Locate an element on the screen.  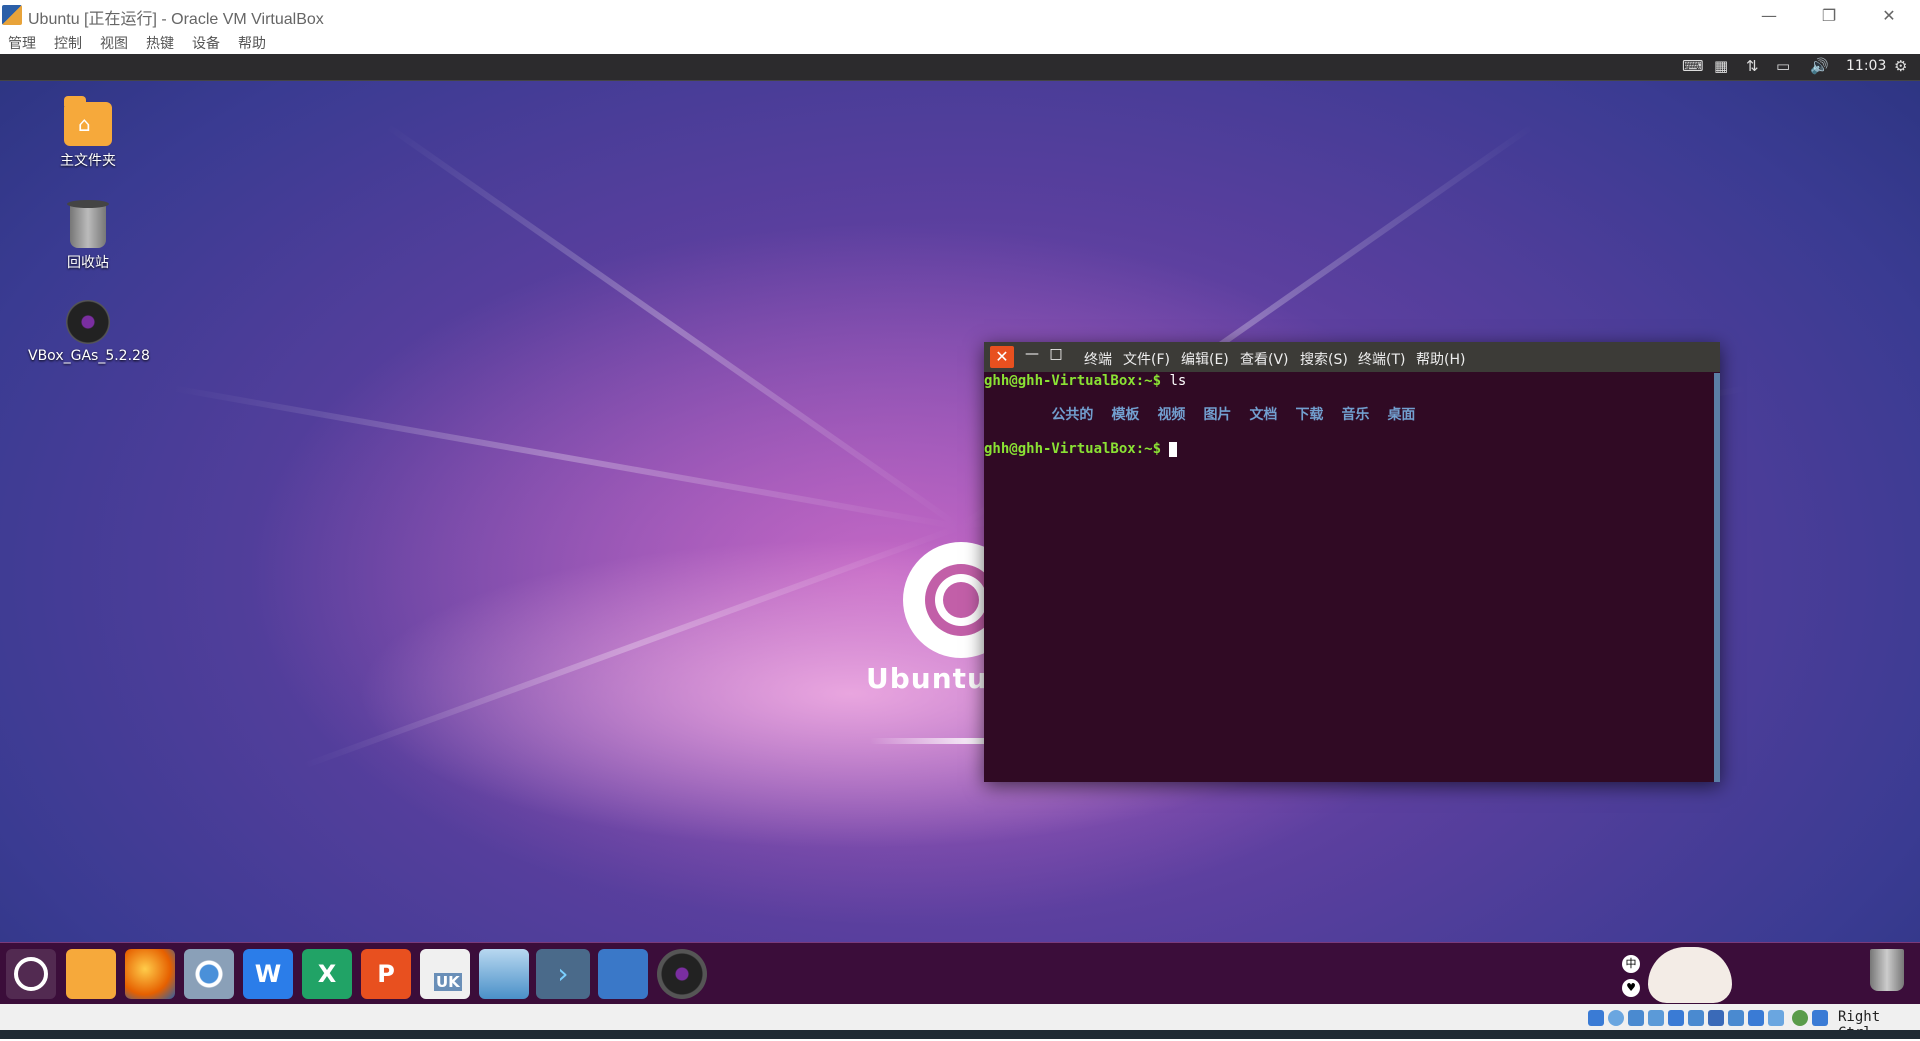
mascot-widget-icon is located at coordinates (1690, 975).